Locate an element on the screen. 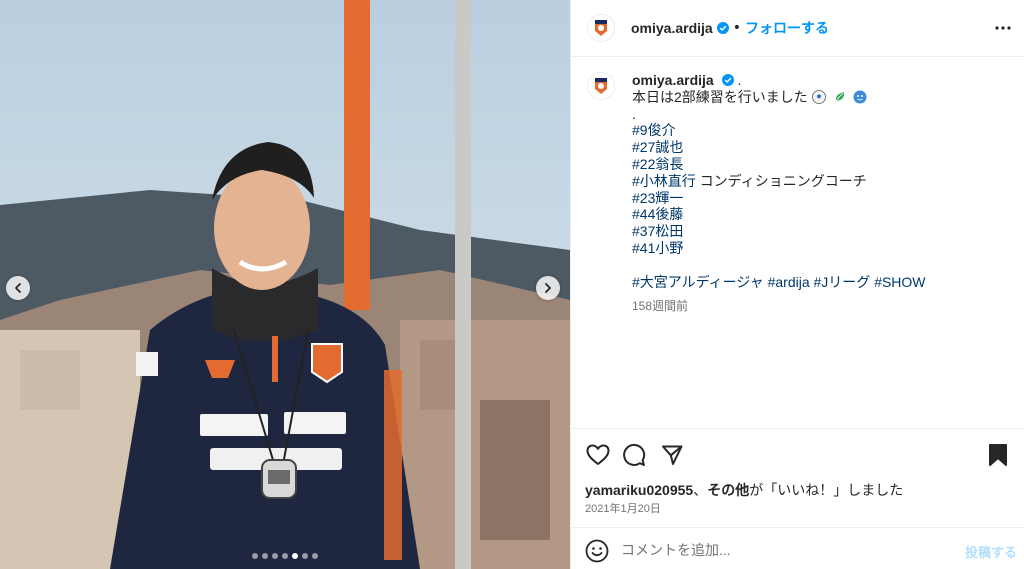  share-button is located at coordinates (672, 455).